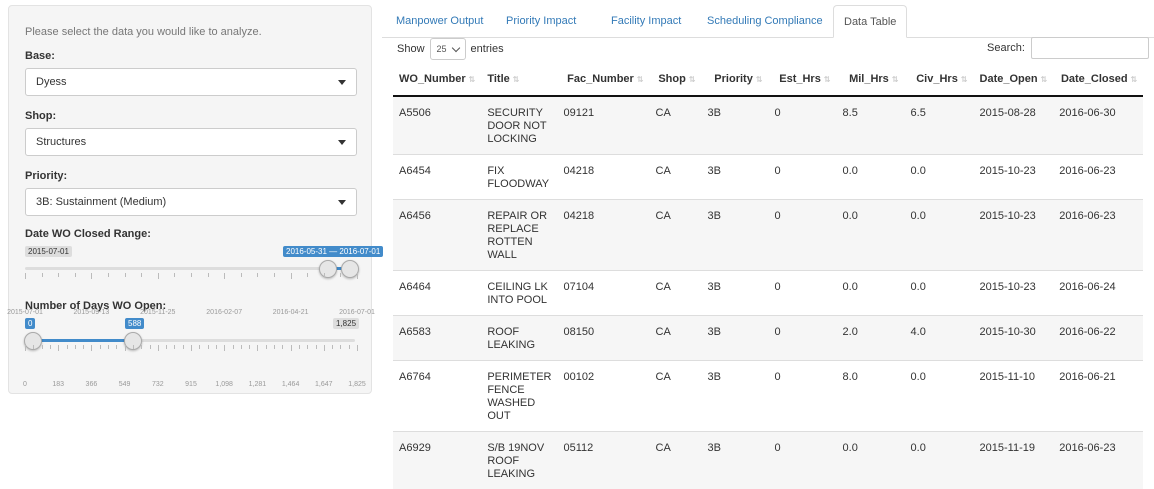 The height and width of the screenshot is (489, 1154). What do you see at coordinates (134, 323) in the screenshot?
I see `days-to-tag: 588` at bounding box center [134, 323].